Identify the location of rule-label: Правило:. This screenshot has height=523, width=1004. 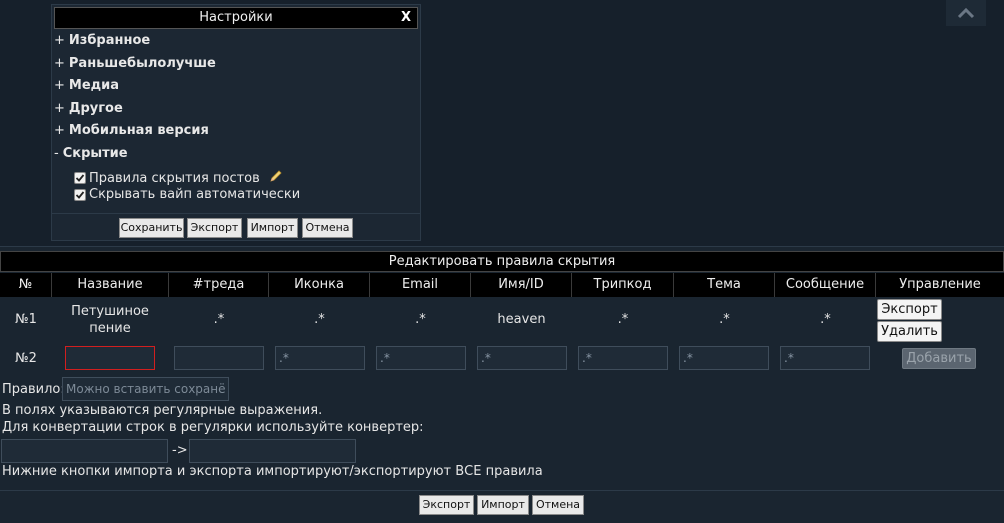
(33, 389).